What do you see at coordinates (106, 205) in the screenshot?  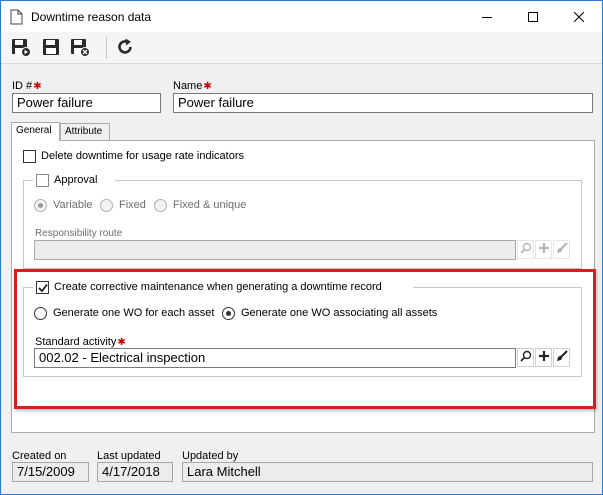 I see `radio-fixed` at bounding box center [106, 205].